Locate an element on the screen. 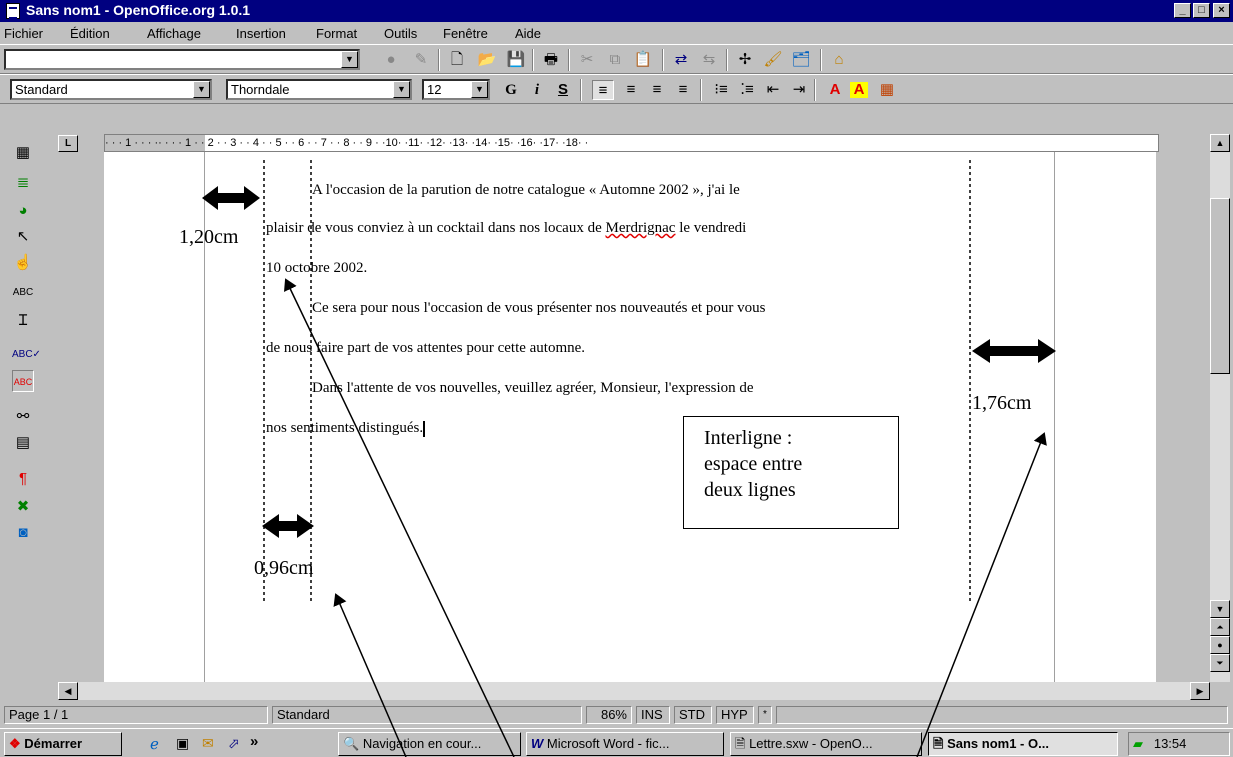  undo-icon: ⇄ is located at coordinates (681, 60).